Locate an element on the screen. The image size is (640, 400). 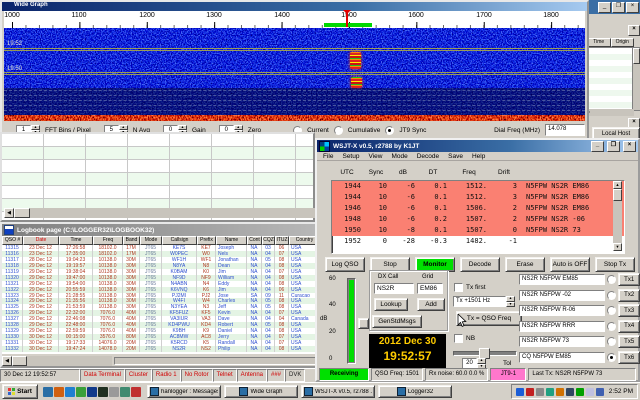
speaker-icon is located at coordinates (599, 391).